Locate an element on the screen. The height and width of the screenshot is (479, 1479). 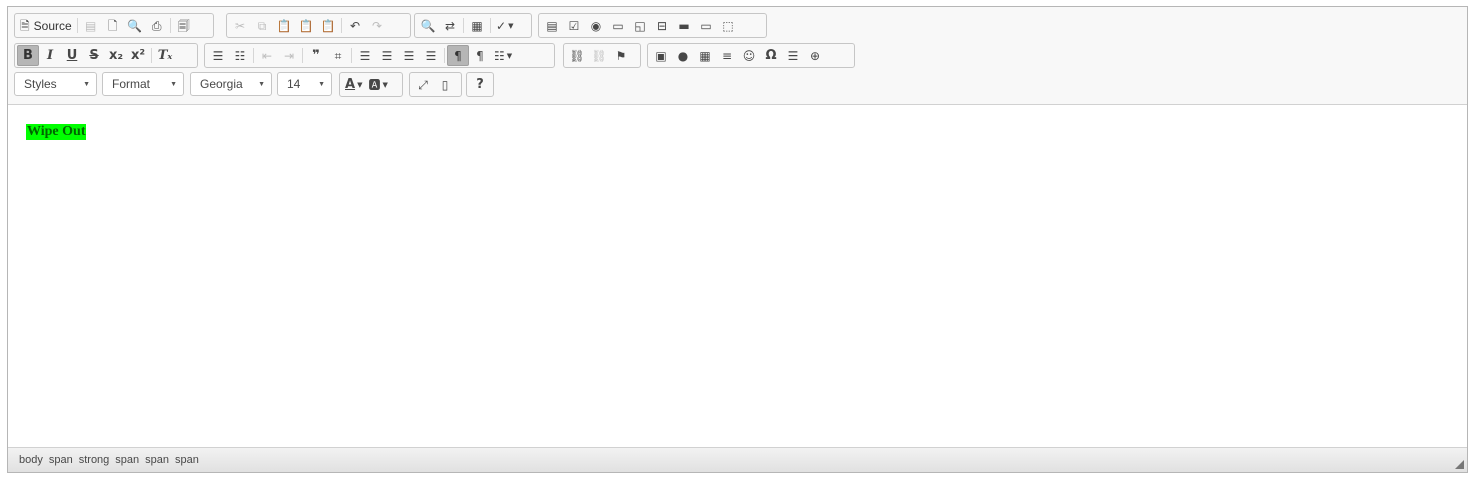
numbered-list-button: ☰ is located at coordinates (218, 55).